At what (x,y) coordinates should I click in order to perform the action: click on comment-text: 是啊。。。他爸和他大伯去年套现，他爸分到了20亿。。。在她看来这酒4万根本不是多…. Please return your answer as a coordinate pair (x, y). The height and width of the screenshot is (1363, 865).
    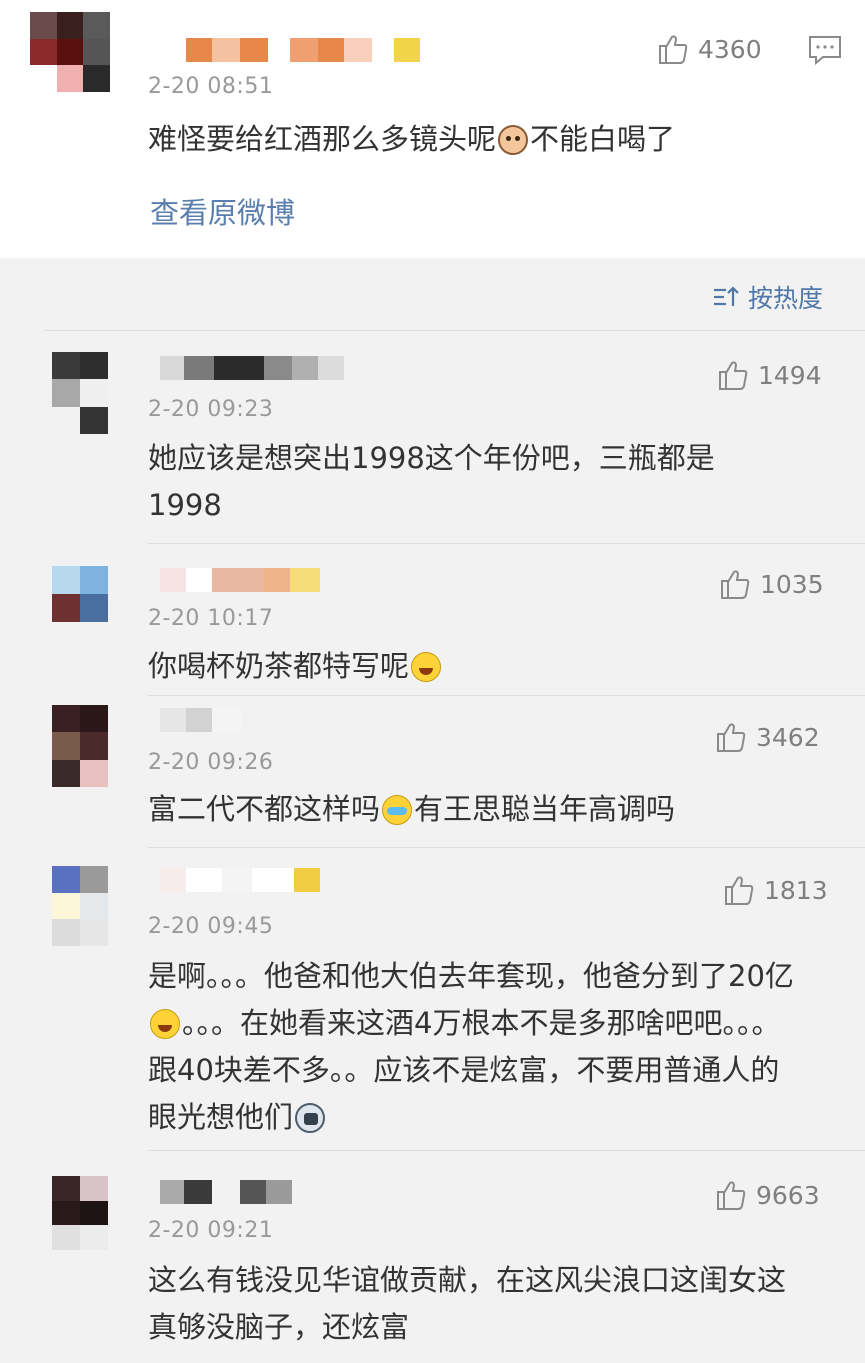
    Looking at the image, I should click on (471, 1046).